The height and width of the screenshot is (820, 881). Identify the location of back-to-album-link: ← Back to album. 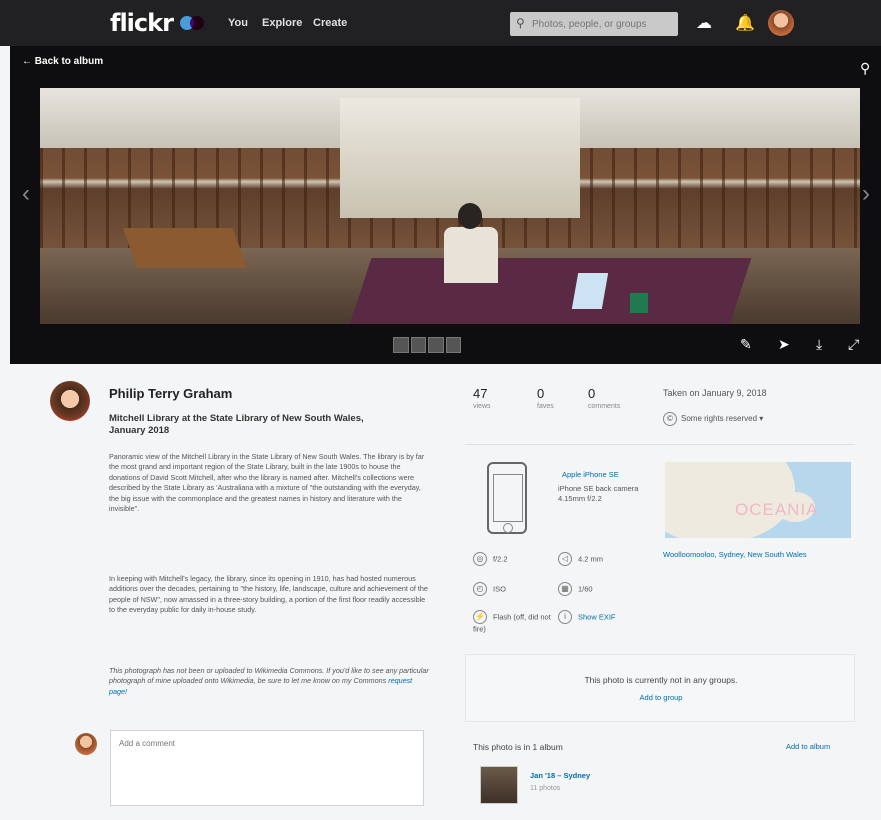
(62, 61).